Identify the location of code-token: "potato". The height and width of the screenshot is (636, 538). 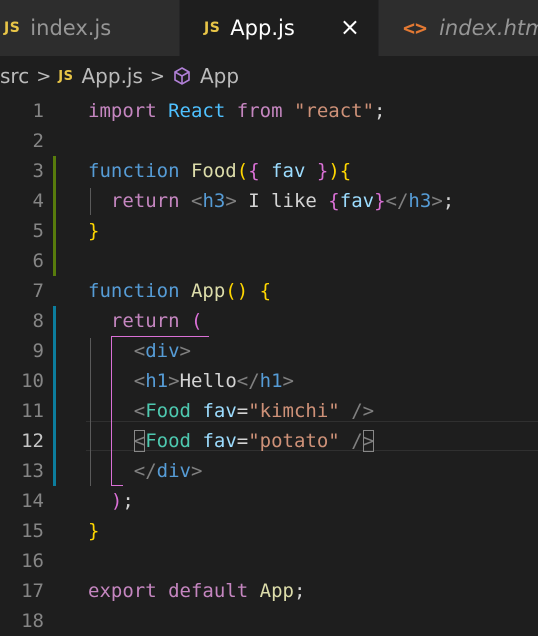
(294, 441).